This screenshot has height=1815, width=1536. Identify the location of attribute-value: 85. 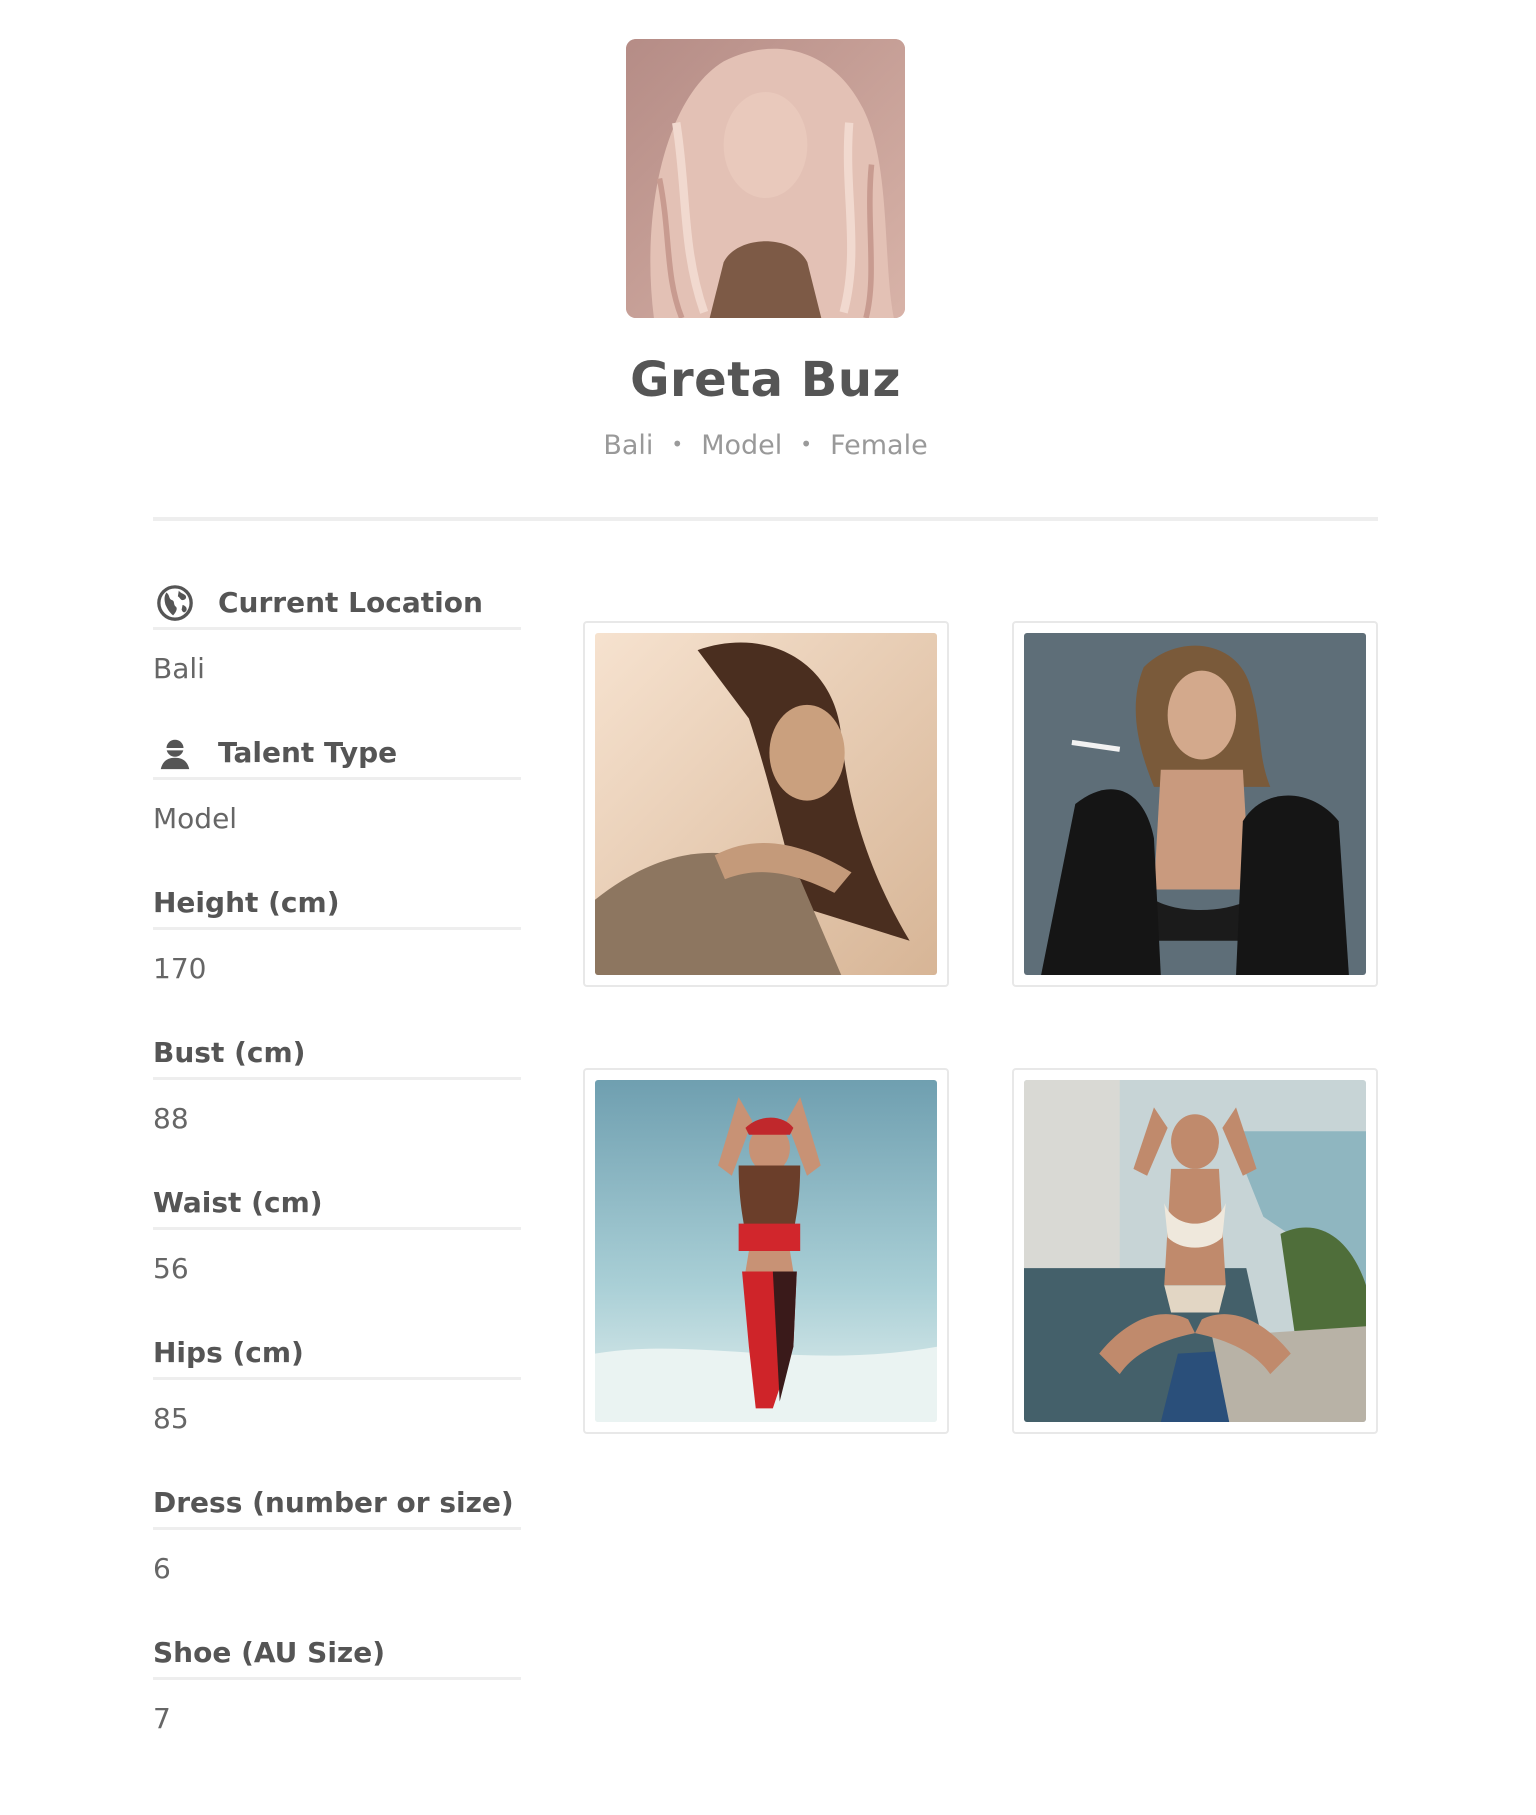
(171, 1418).